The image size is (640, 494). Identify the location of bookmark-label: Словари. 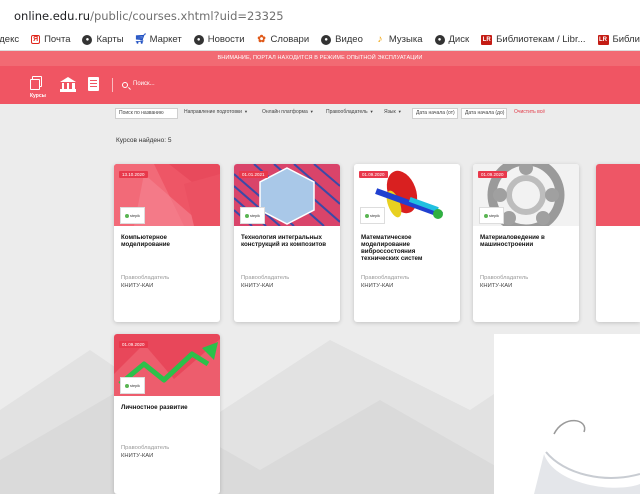
(290, 39).